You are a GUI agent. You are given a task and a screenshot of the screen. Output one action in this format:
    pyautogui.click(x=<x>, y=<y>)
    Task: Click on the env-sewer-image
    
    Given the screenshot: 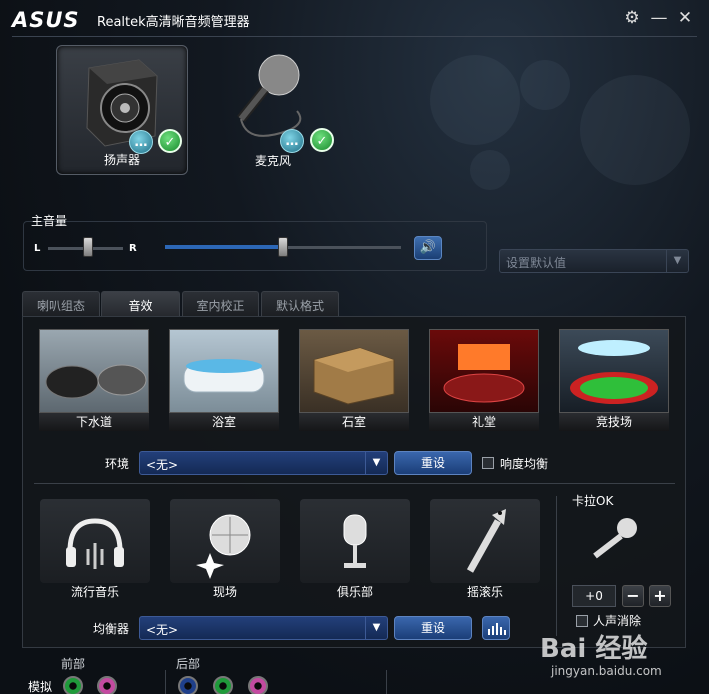 What is the action you would take?
    pyautogui.click(x=94, y=371)
    